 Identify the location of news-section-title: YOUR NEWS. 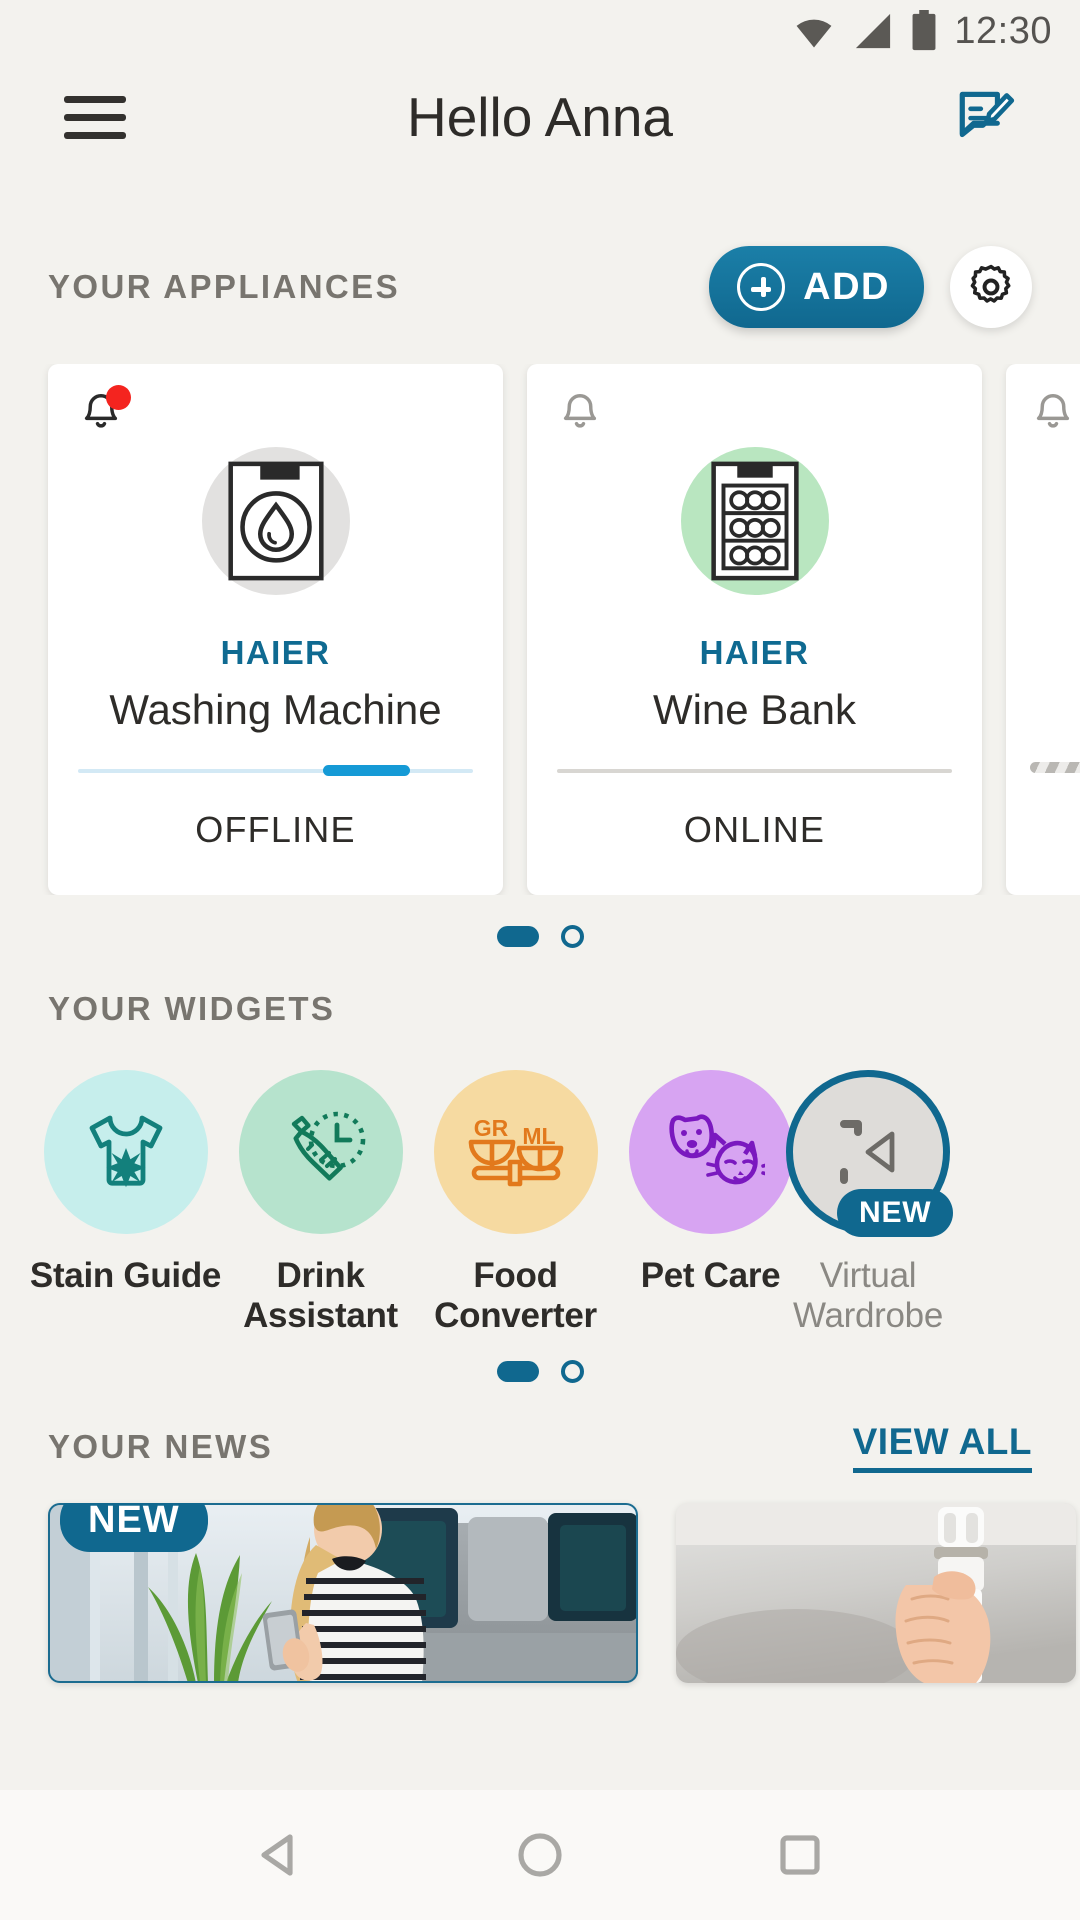
(161, 1446).